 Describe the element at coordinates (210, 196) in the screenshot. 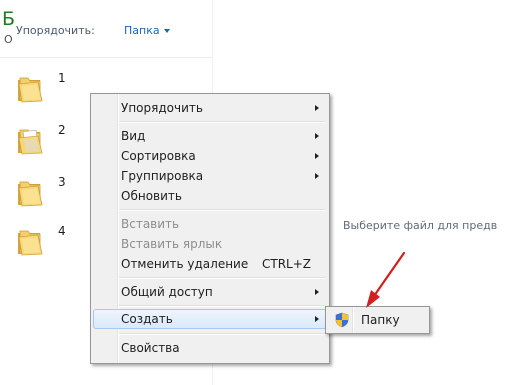

I see `menu-item-refresh: Обновить` at that location.